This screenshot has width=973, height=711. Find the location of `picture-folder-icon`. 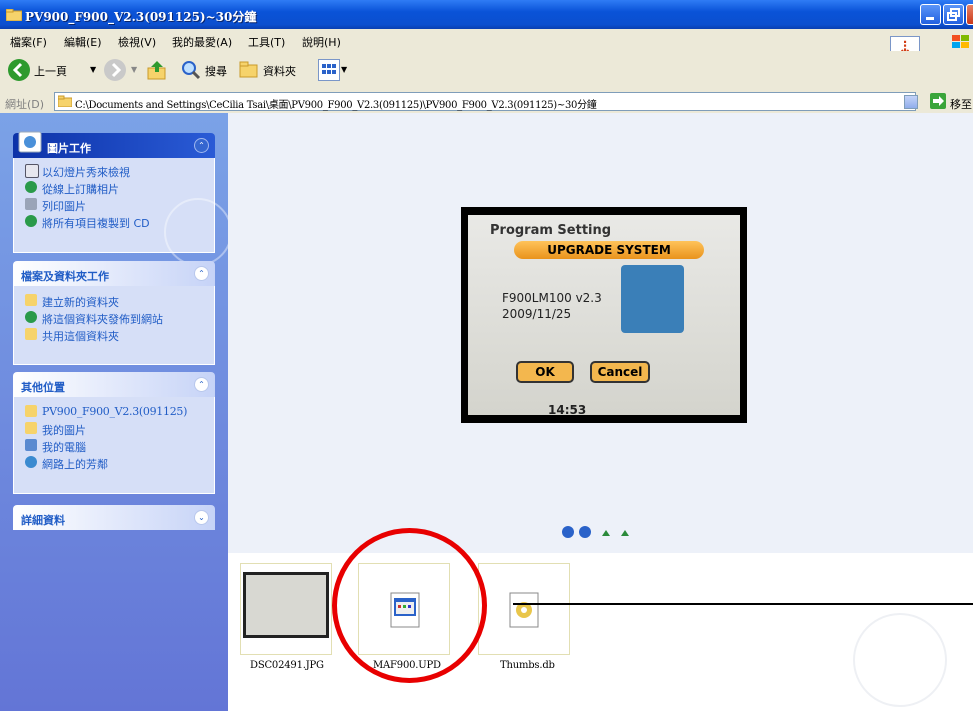

picture-folder-icon is located at coordinates (30, 142).